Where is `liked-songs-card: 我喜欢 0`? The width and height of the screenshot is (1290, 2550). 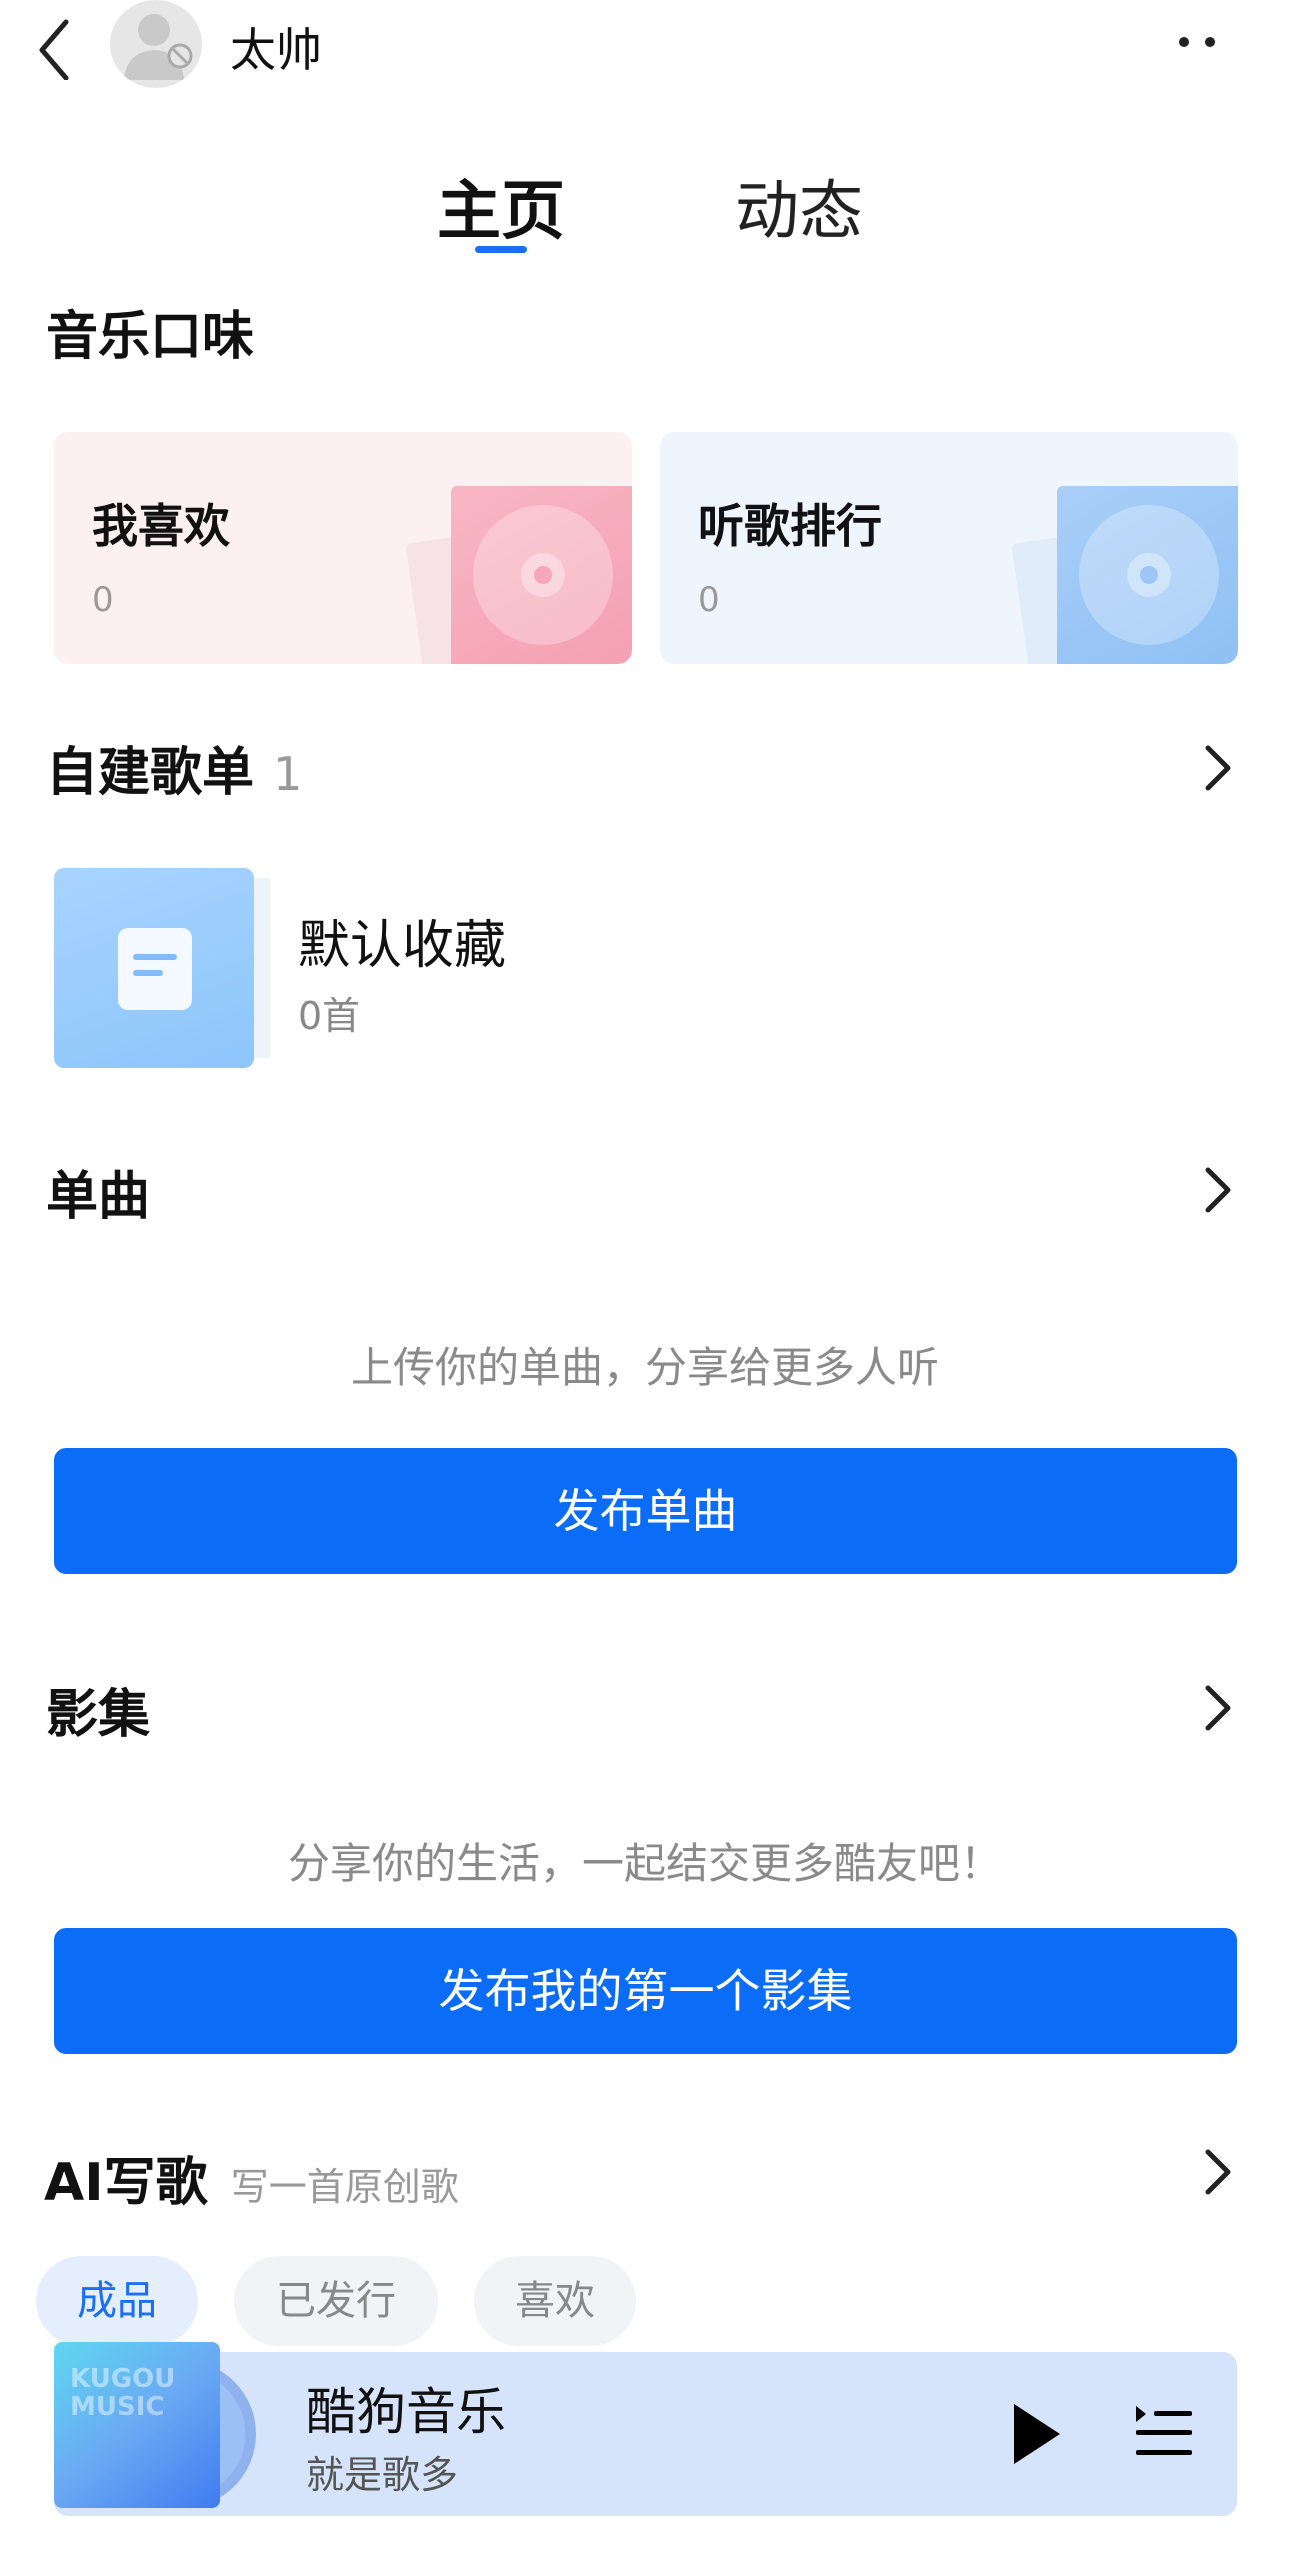 liked-songs-card: 我喜欢 0 is located at coordinates (343, 548).